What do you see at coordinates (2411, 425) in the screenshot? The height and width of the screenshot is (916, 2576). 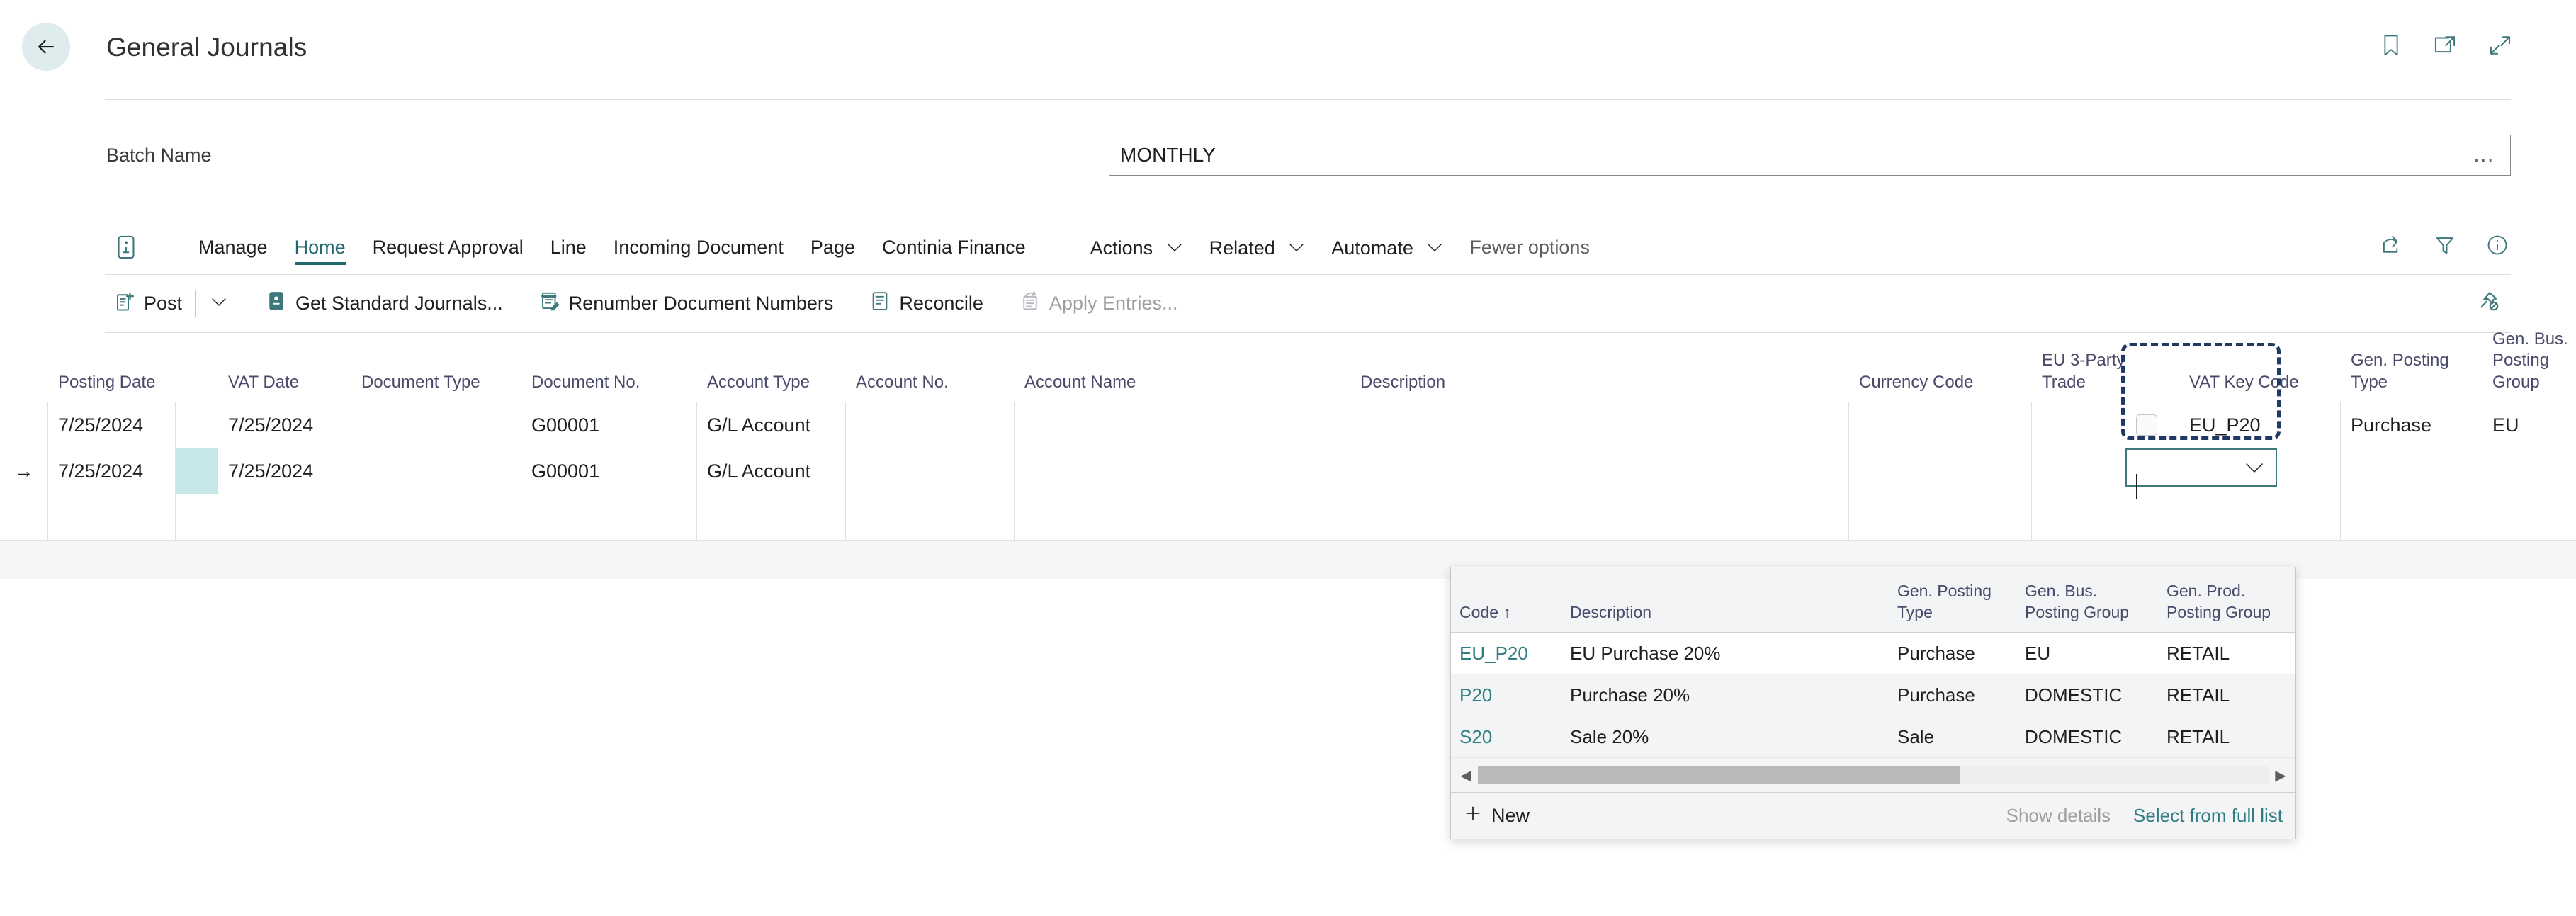 I see `cell-gen-posting-type: Purchase` at bounding box center [2411, 425].